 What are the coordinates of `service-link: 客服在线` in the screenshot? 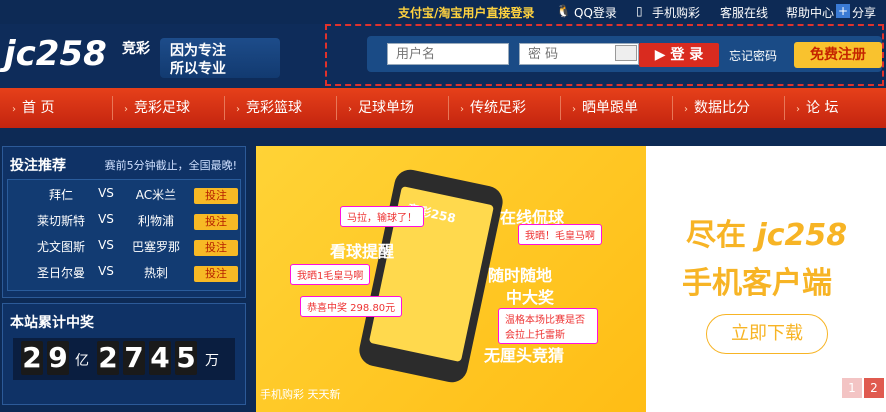 It's located at (744, 12).